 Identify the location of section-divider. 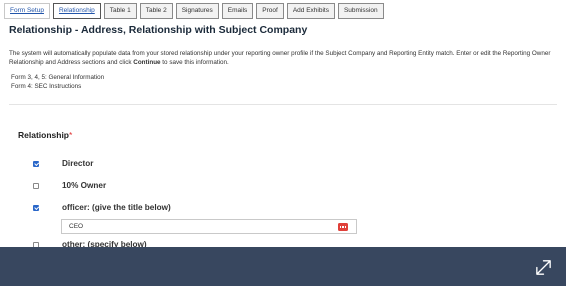
(283, 104).